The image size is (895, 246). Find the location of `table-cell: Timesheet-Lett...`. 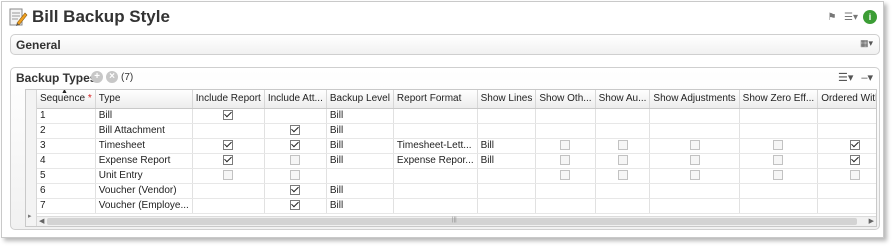

table-cell: Timesheet-Lett... is located at coordinates (435, 146).